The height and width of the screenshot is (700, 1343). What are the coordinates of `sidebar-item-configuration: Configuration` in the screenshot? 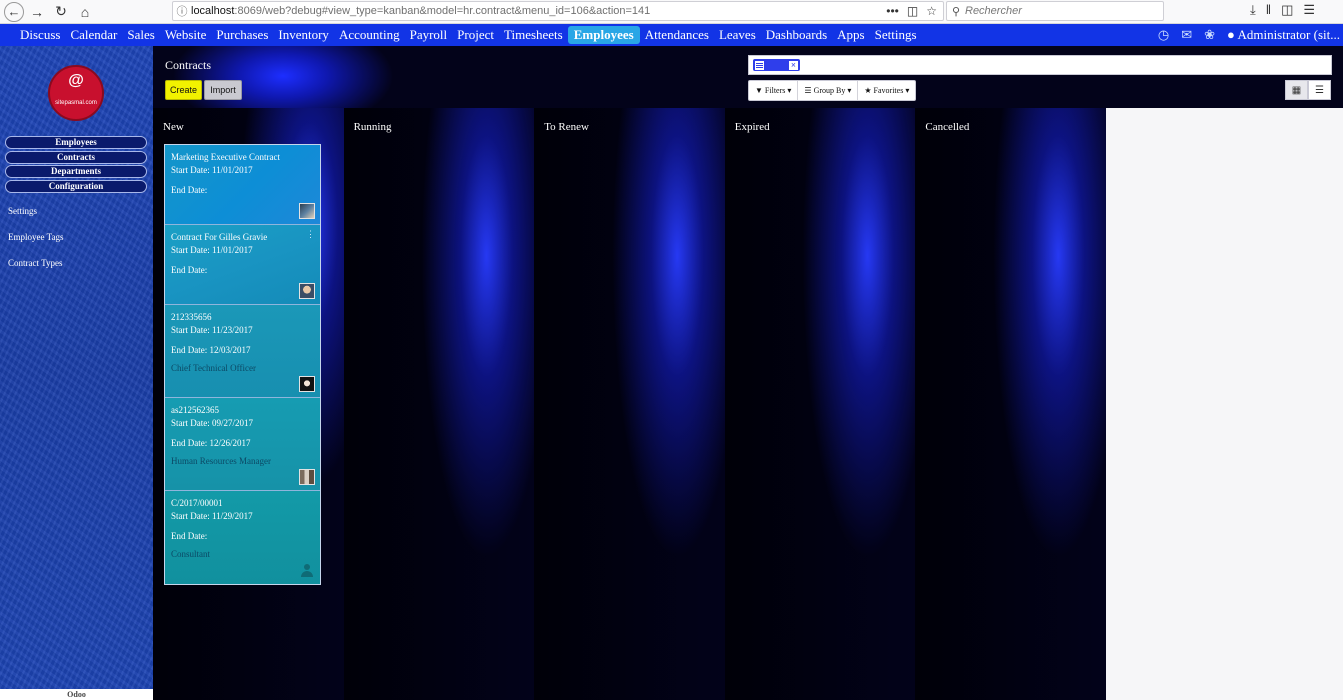 It's located at (76, 186).